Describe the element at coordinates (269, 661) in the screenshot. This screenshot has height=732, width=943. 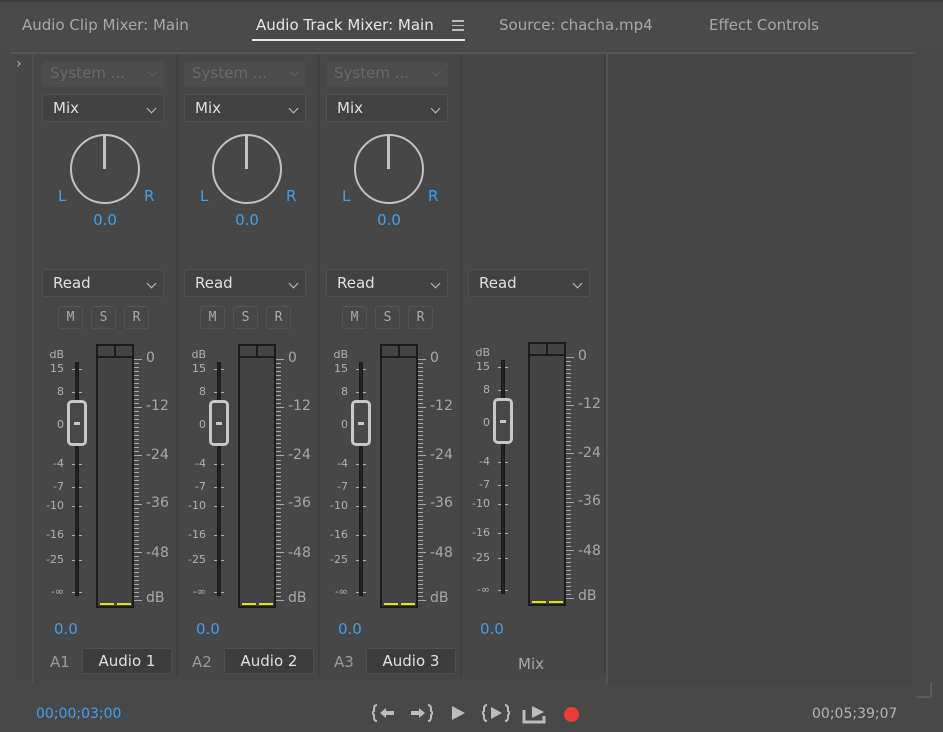
I see `track-name-field: Audio 2` at that location.